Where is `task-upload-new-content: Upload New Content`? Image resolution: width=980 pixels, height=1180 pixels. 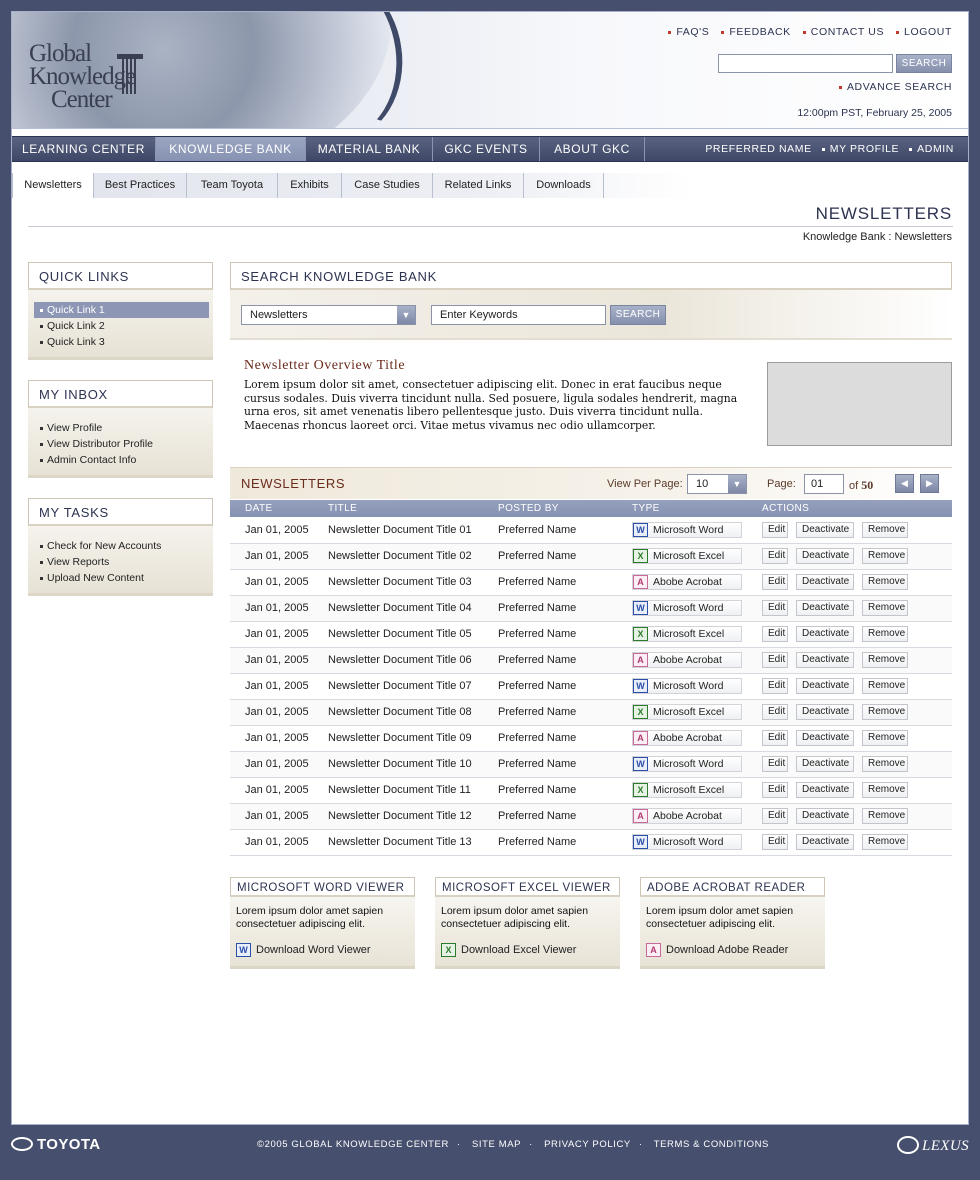
task-upload-new-content: Upload New Content is located at coordinates (121, 578).